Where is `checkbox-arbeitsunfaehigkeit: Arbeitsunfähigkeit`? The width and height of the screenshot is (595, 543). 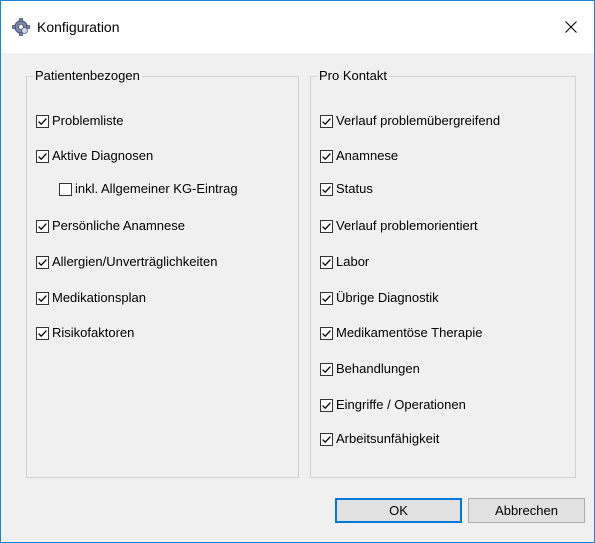
checkbox-arbeitsunfaehigkeit: Arbeitsunfähigkeit is located at coordinates (379, 439).